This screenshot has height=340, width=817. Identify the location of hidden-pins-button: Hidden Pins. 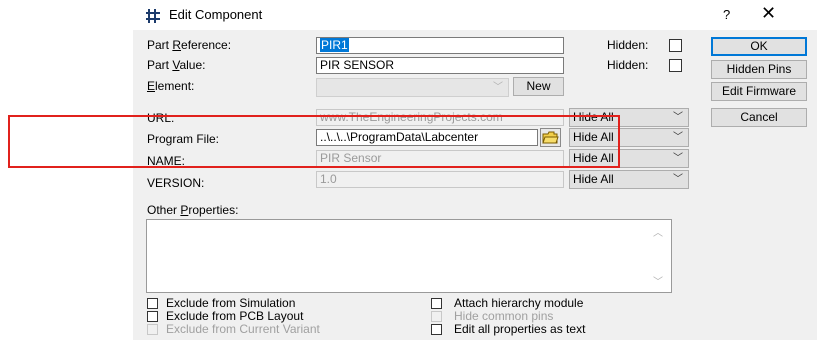
(759, 69).